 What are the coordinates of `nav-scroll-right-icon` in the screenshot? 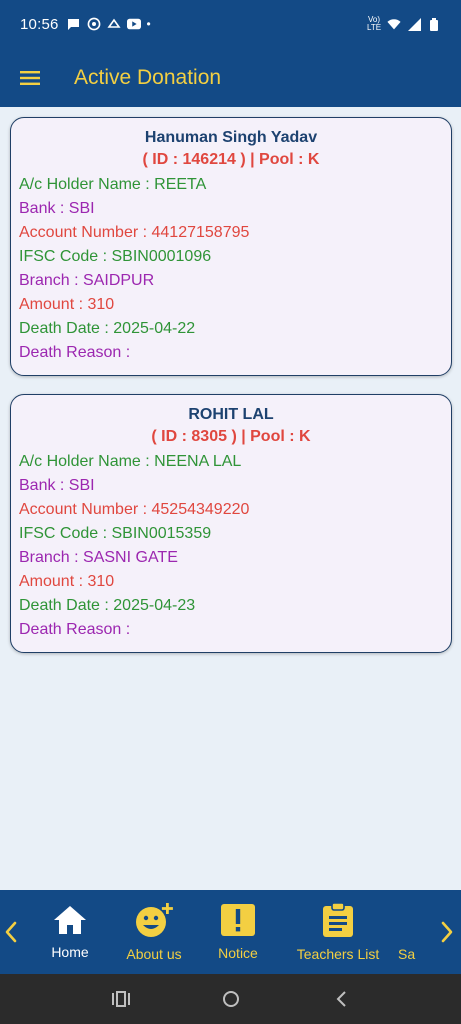 It's located at (447, 932).